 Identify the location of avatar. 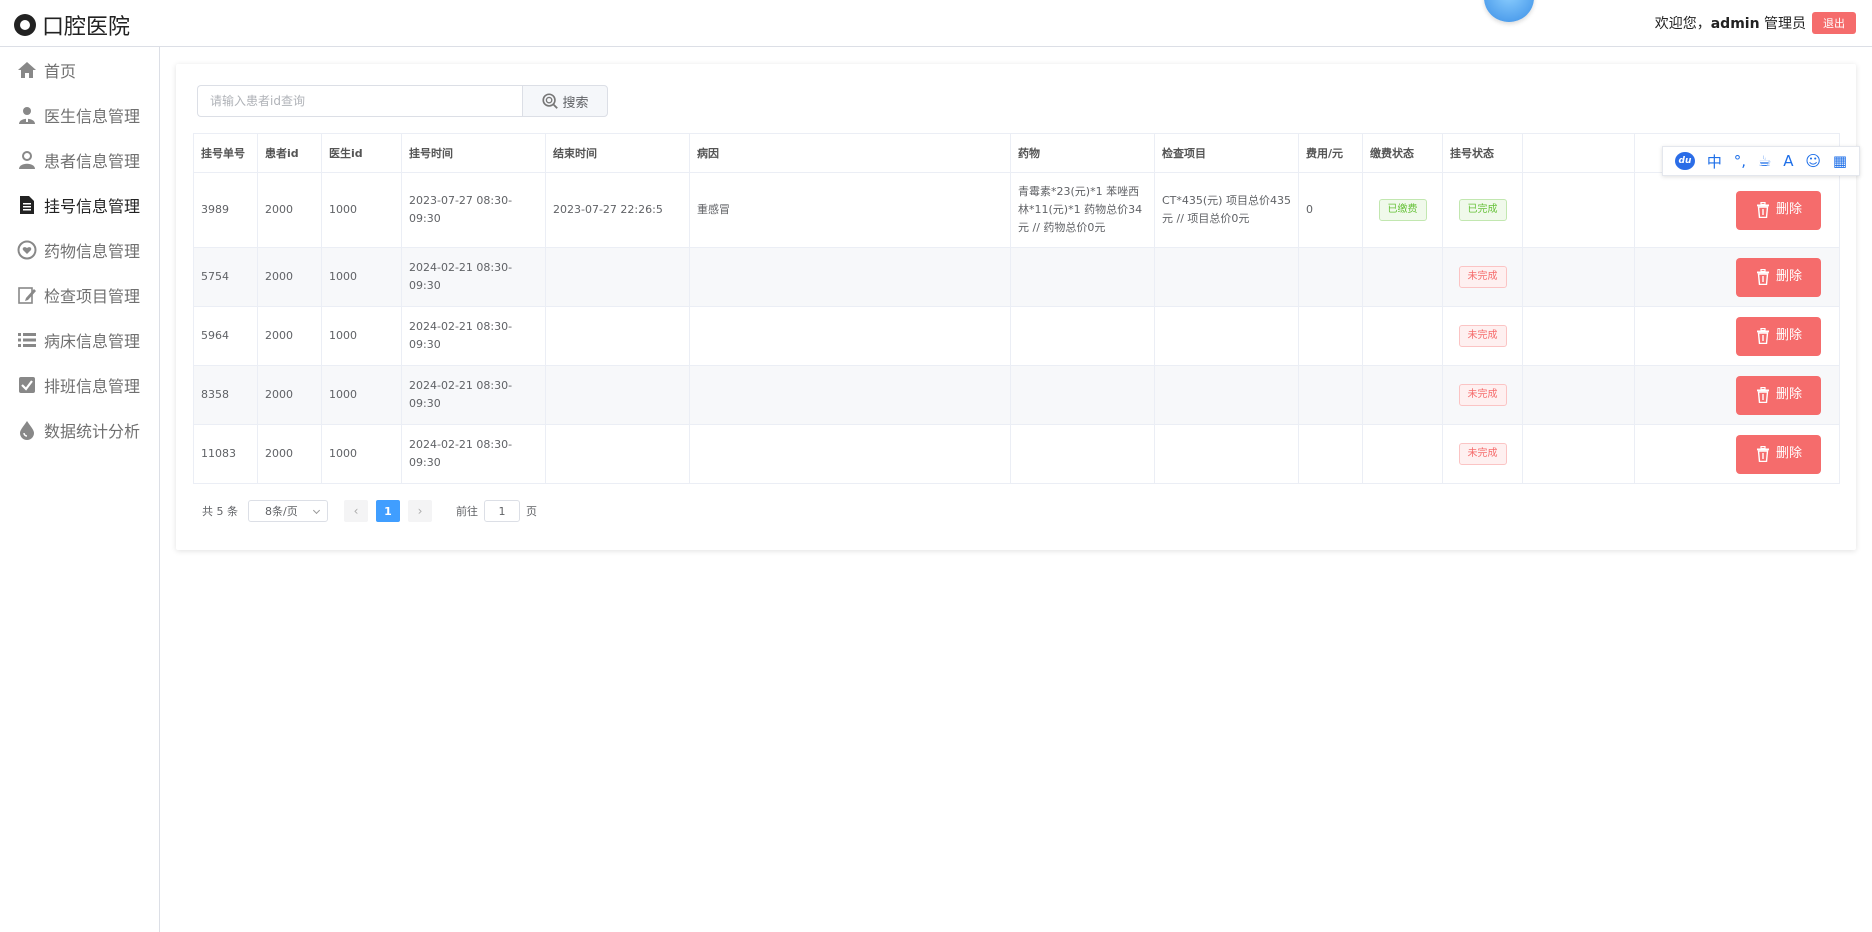
(1509, 11).